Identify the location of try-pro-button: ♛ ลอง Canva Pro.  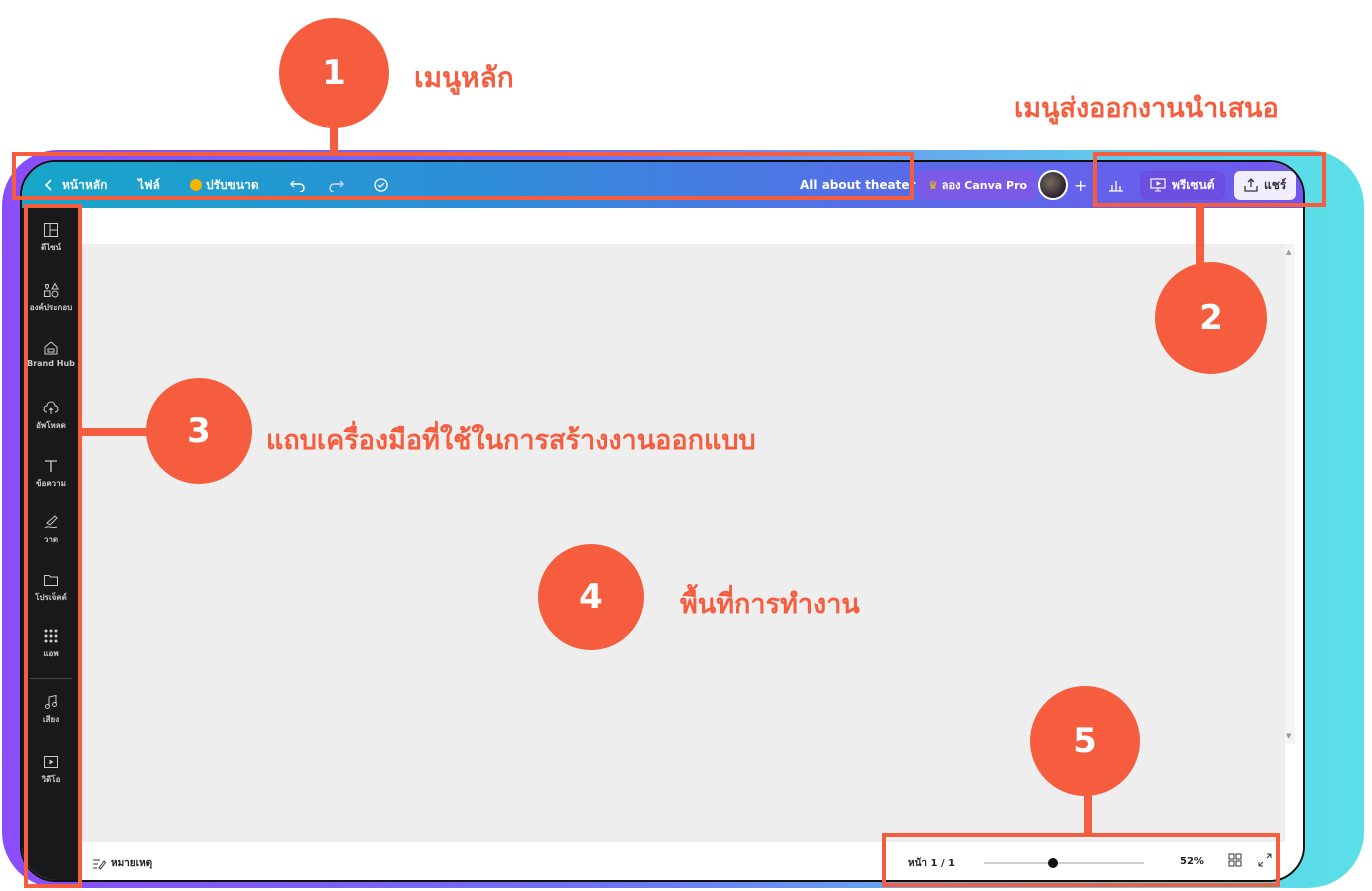
(978, 185).